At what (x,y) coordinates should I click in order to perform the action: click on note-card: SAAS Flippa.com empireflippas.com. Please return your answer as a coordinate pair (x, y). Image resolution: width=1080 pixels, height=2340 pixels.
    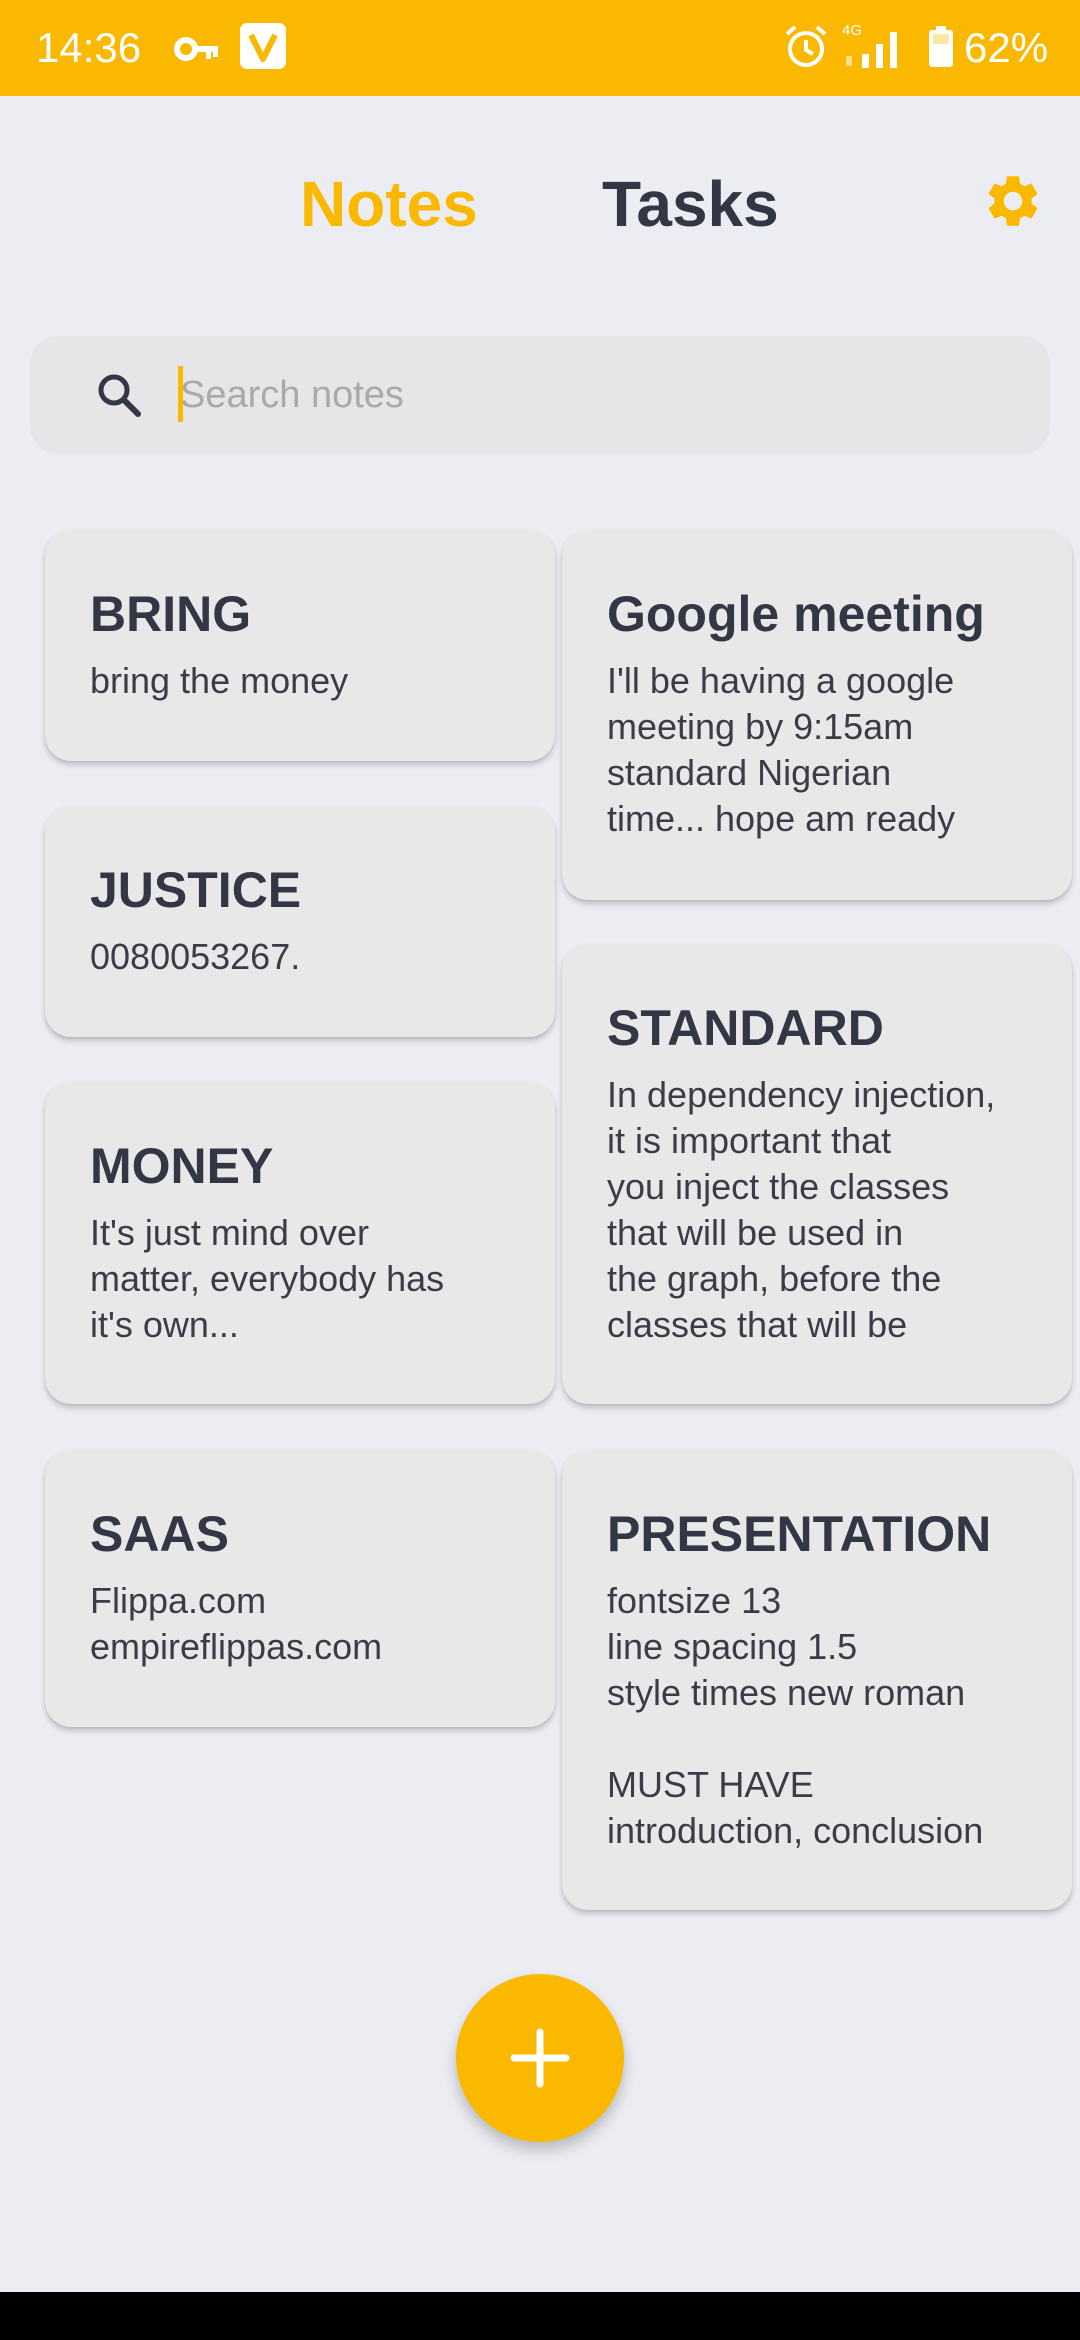
    Looking at the image, I should click on (300, 1588).